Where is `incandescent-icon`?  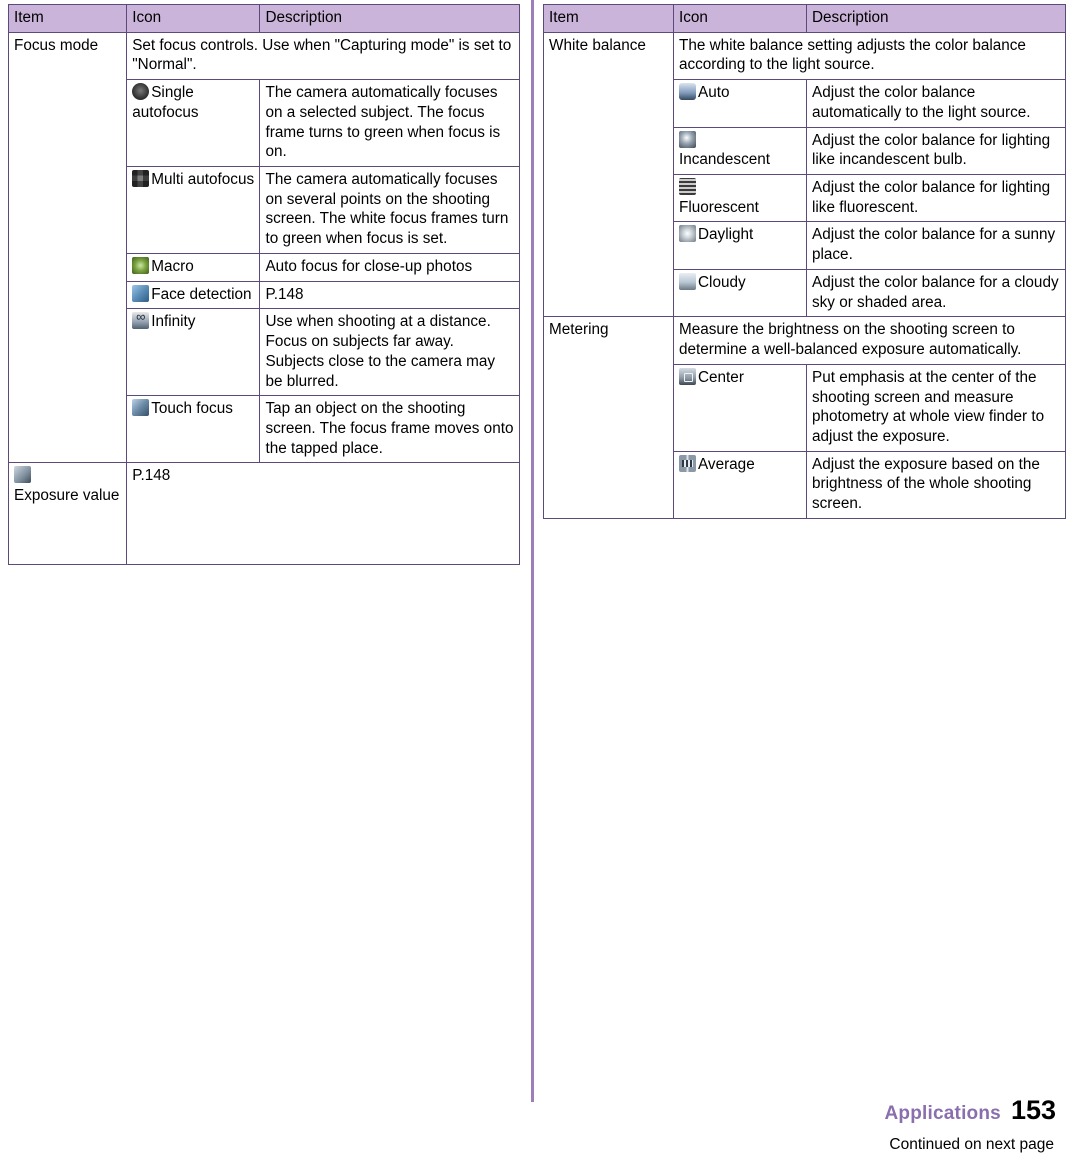 incandescent-icon is located at coordinates (687, 139).